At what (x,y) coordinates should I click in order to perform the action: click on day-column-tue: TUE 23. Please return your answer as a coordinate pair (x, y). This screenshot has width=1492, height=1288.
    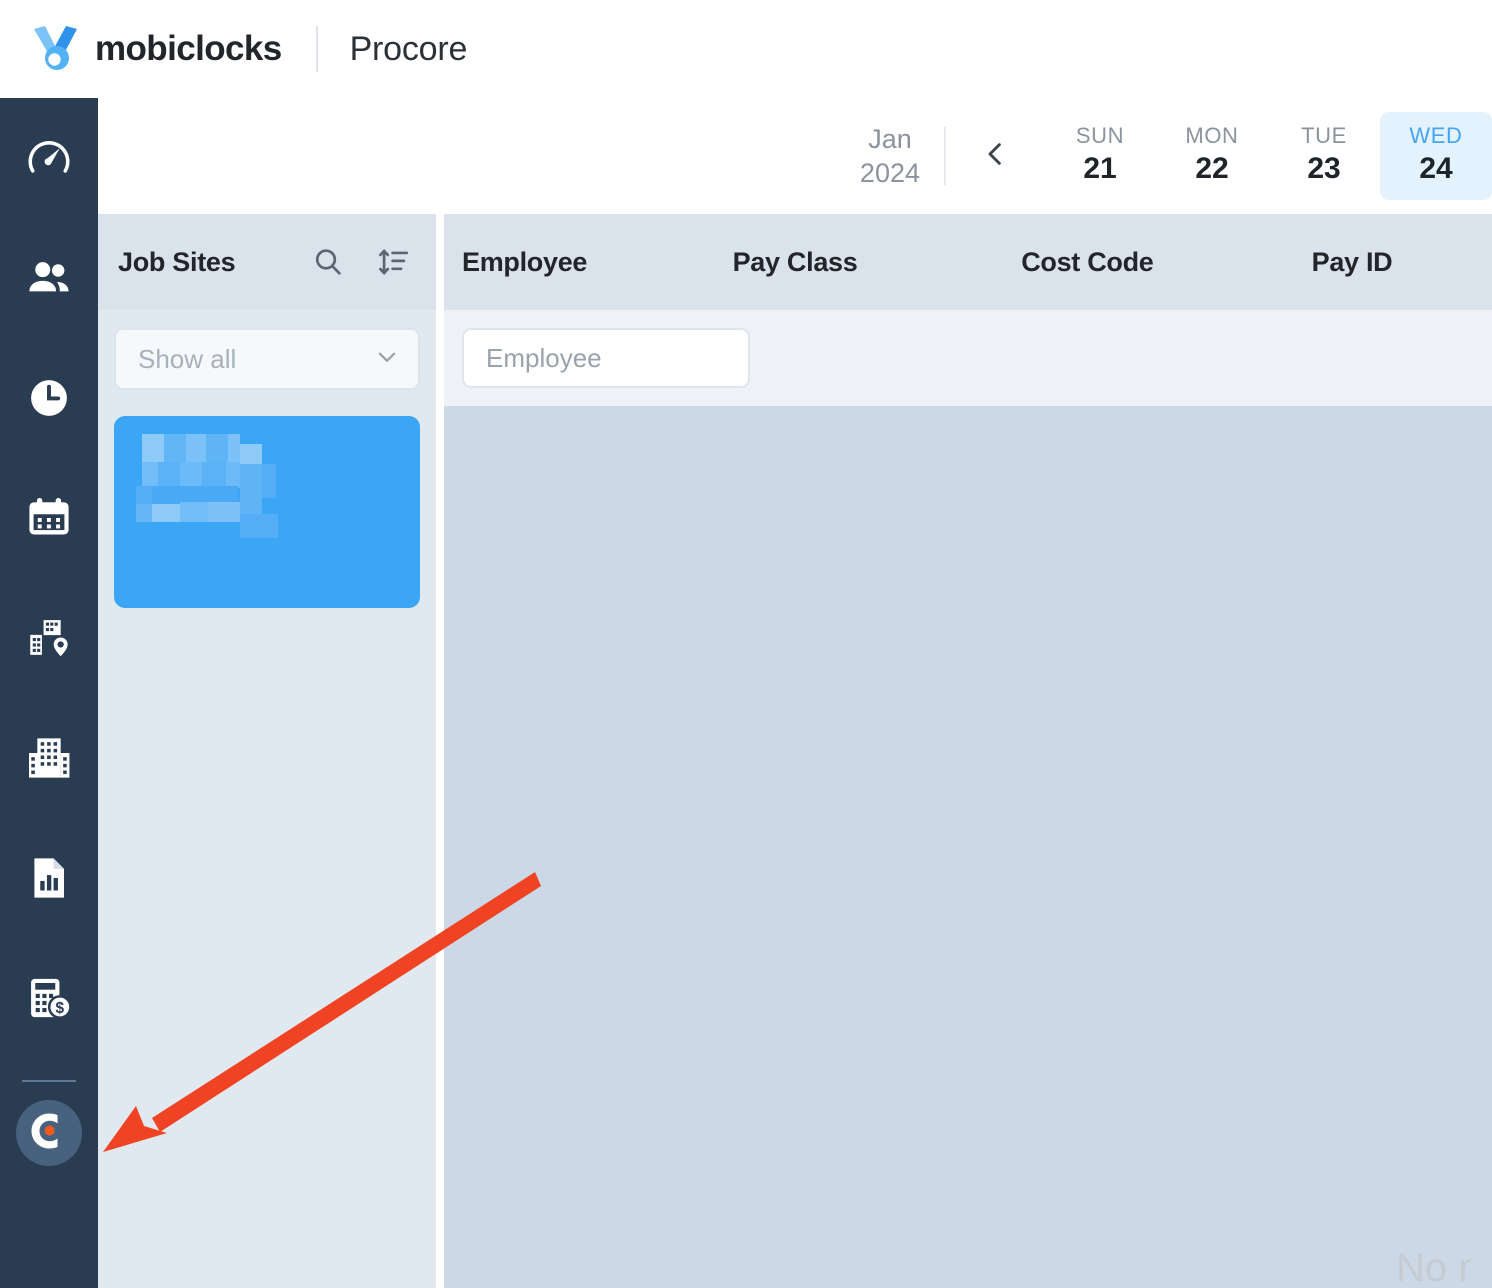
    Looking at the image, I should click on (1324, 156).